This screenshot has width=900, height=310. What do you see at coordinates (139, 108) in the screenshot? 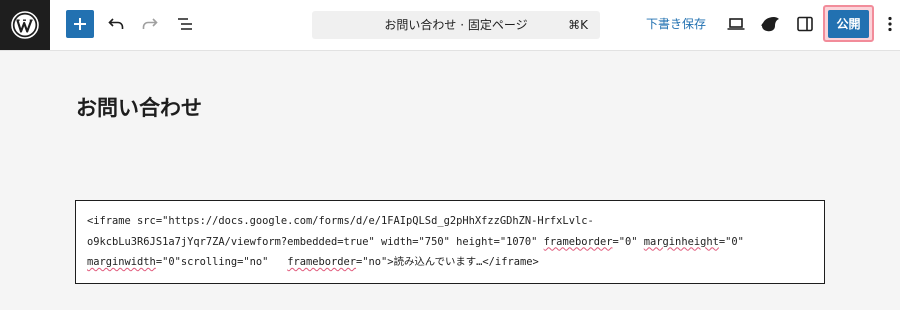
I see `page-title: お問い合わせ` at bounding box center [139, 108].